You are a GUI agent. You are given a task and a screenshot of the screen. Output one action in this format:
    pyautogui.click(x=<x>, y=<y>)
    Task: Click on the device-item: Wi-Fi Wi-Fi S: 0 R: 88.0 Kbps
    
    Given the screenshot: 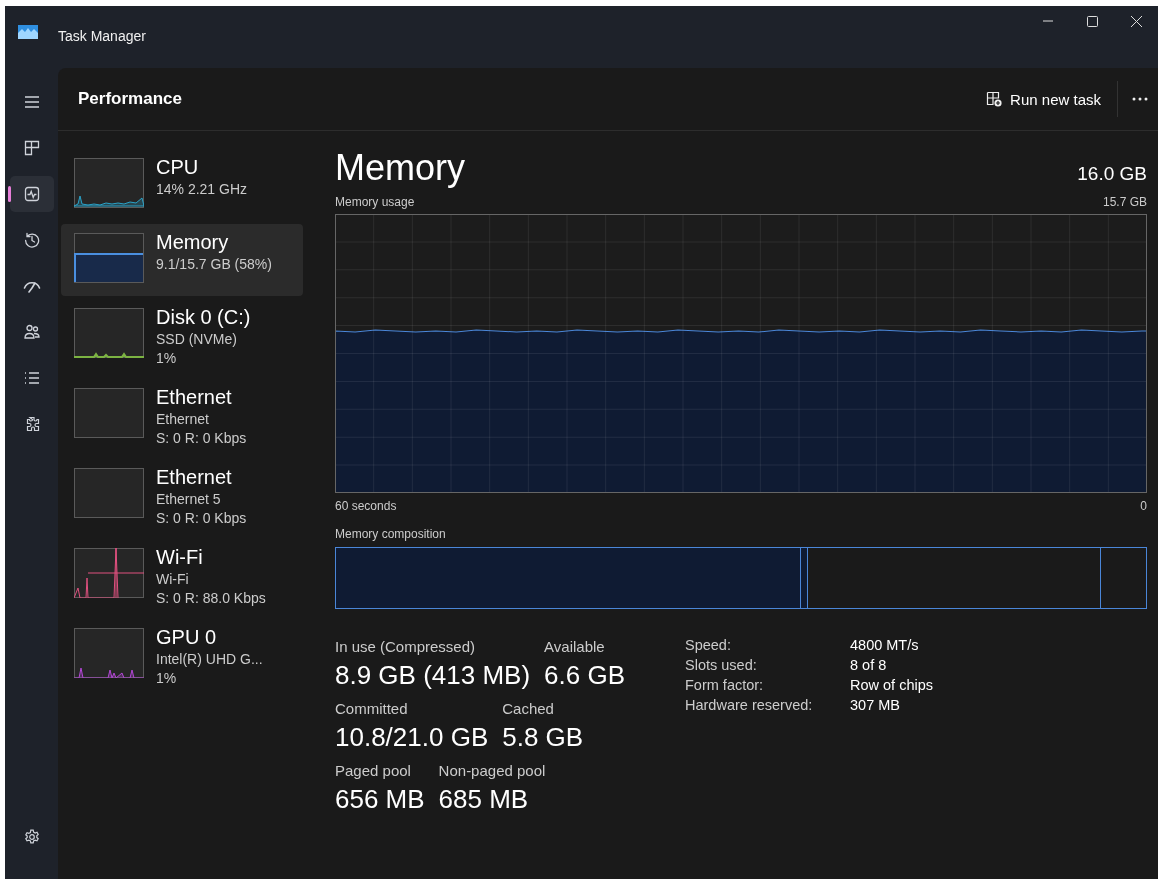 What is the action you would take?
    pyautogui.click(x=182, y=577)
    